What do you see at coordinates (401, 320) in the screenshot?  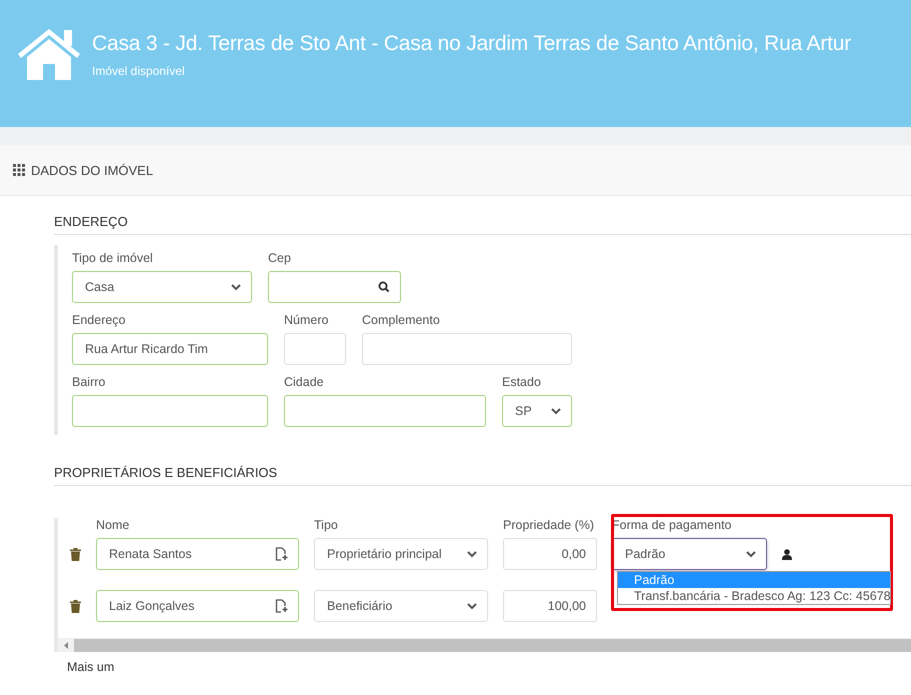 I see `field-label: Complemento` at bounding box center [401, 320].